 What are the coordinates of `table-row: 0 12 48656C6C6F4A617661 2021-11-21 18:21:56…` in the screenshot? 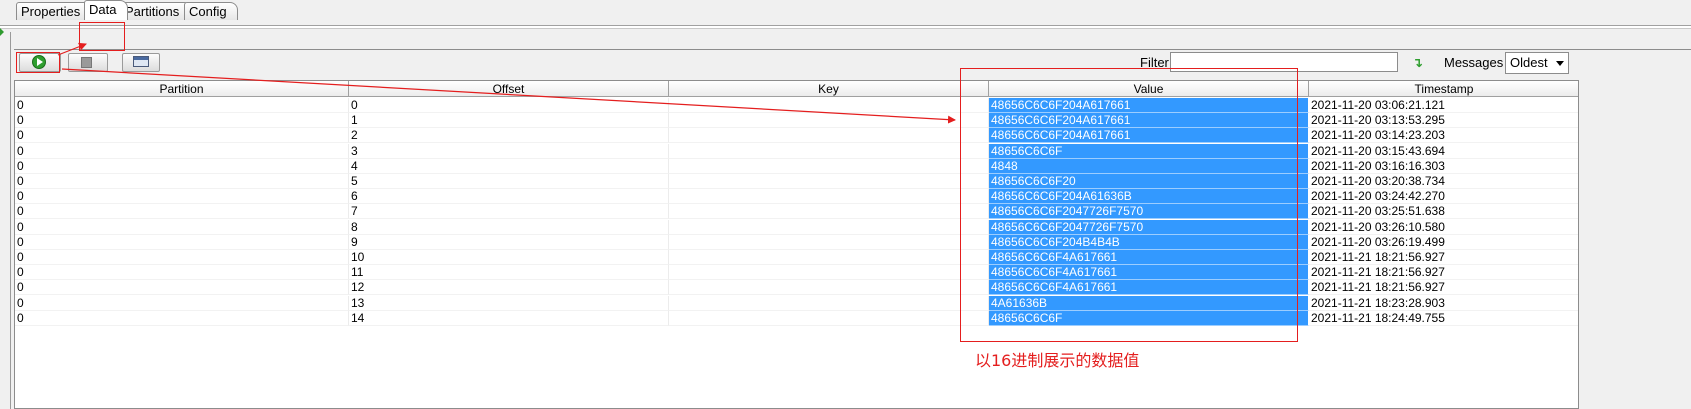 It's located at (796, 288).